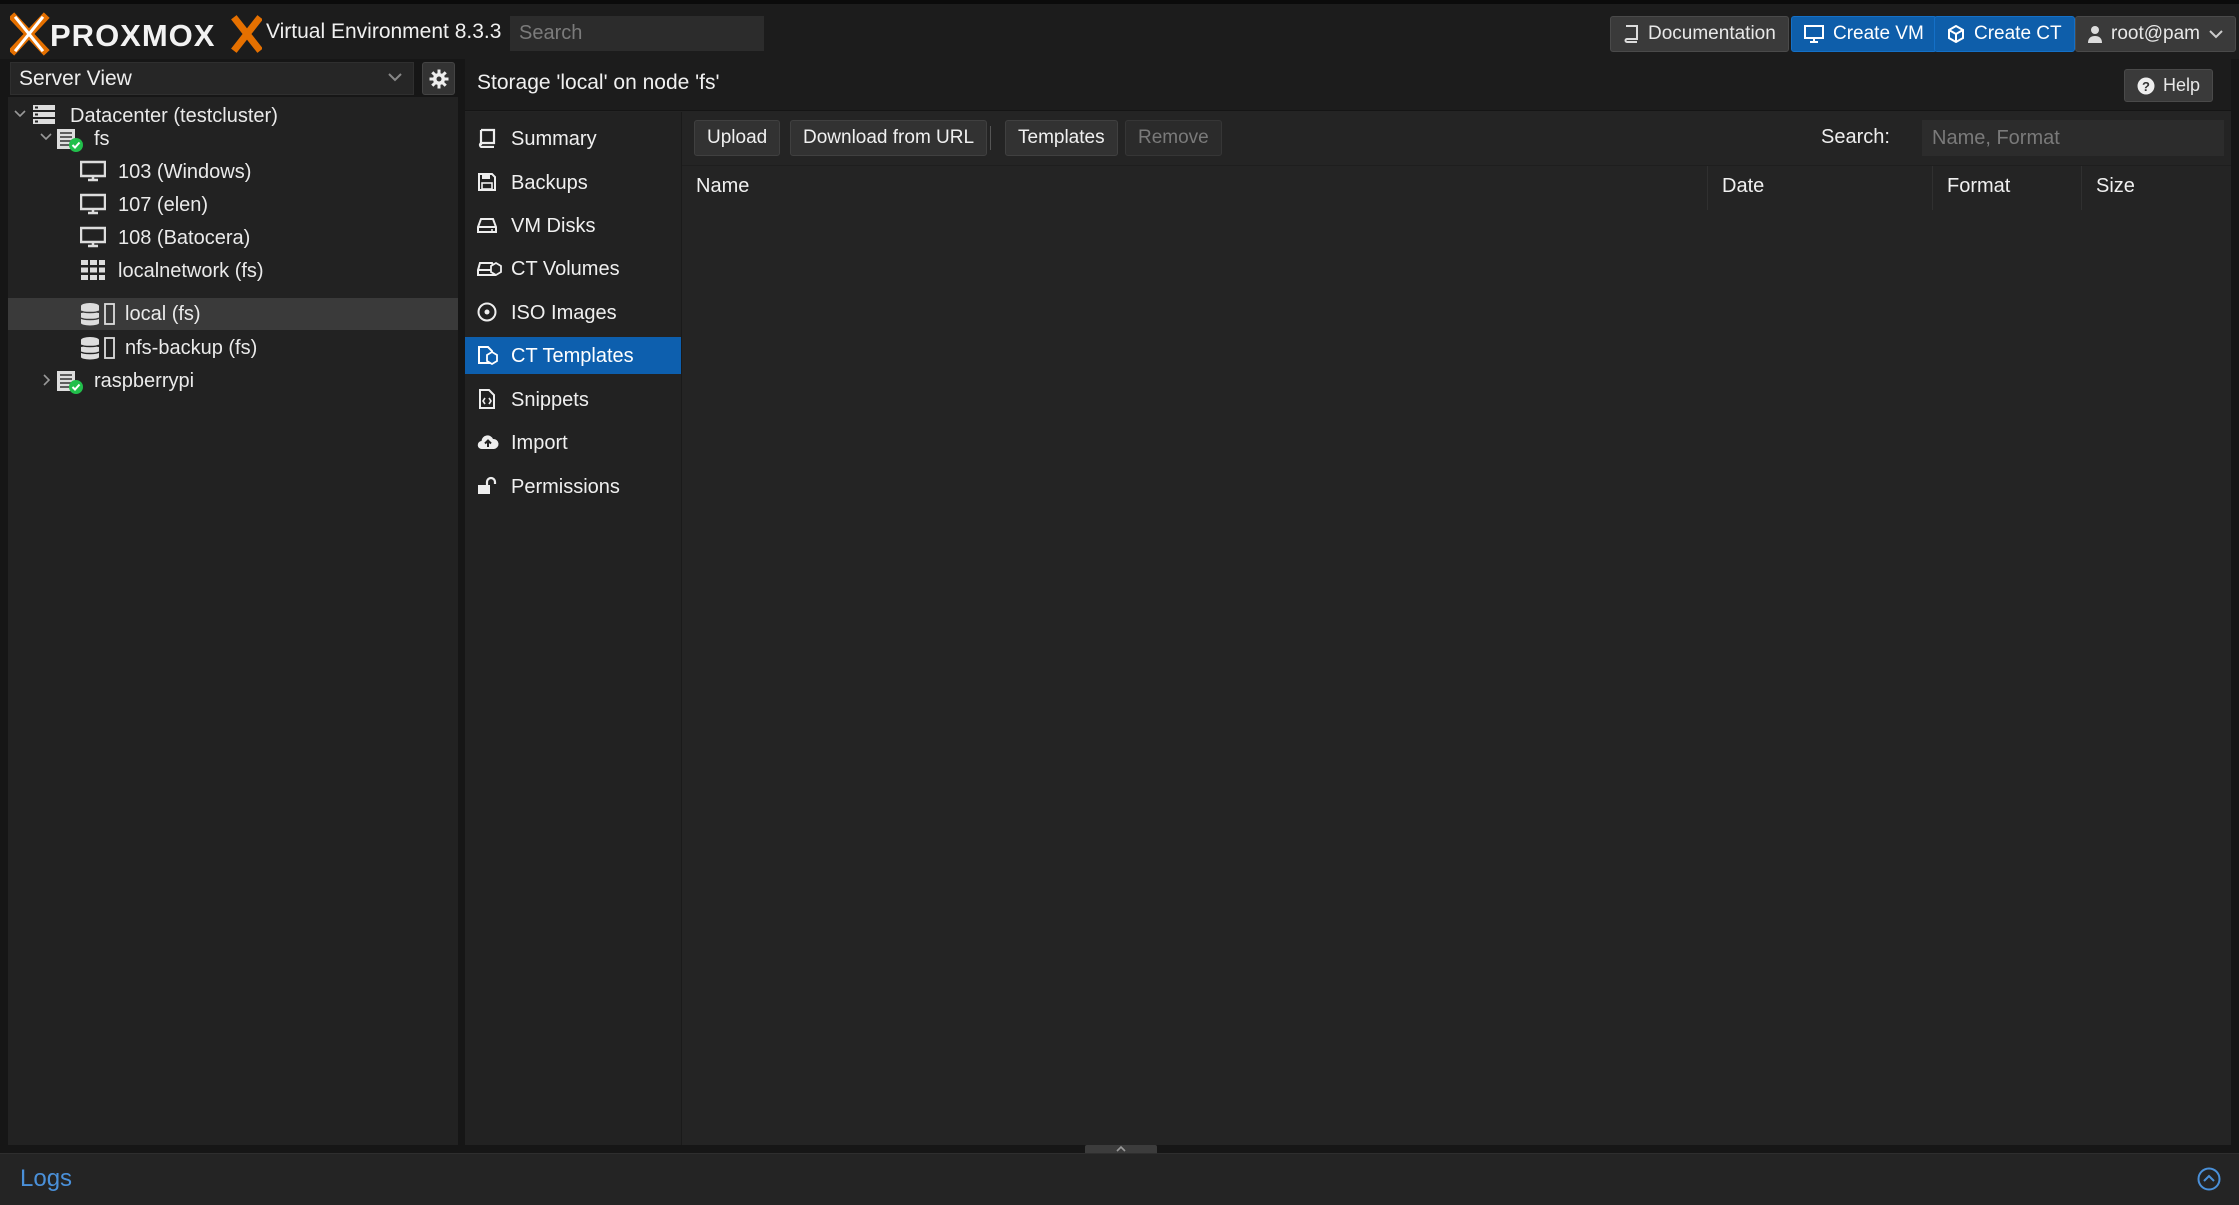 The width and height of the screenshot is (2239, 1205). I want to click on tree-node-vm-108: 108 (Batocera), so click(233, 238).